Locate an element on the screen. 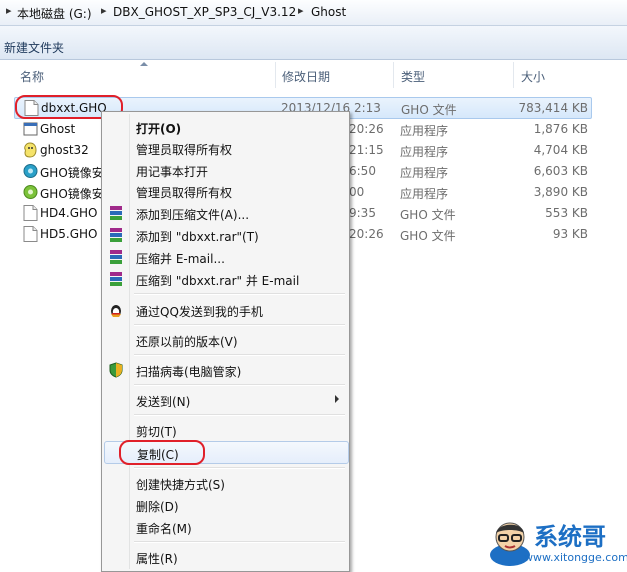 This screenshot has width=627, height=572. breadcrumb-current: Ghost is located at coordinates (328, 12).